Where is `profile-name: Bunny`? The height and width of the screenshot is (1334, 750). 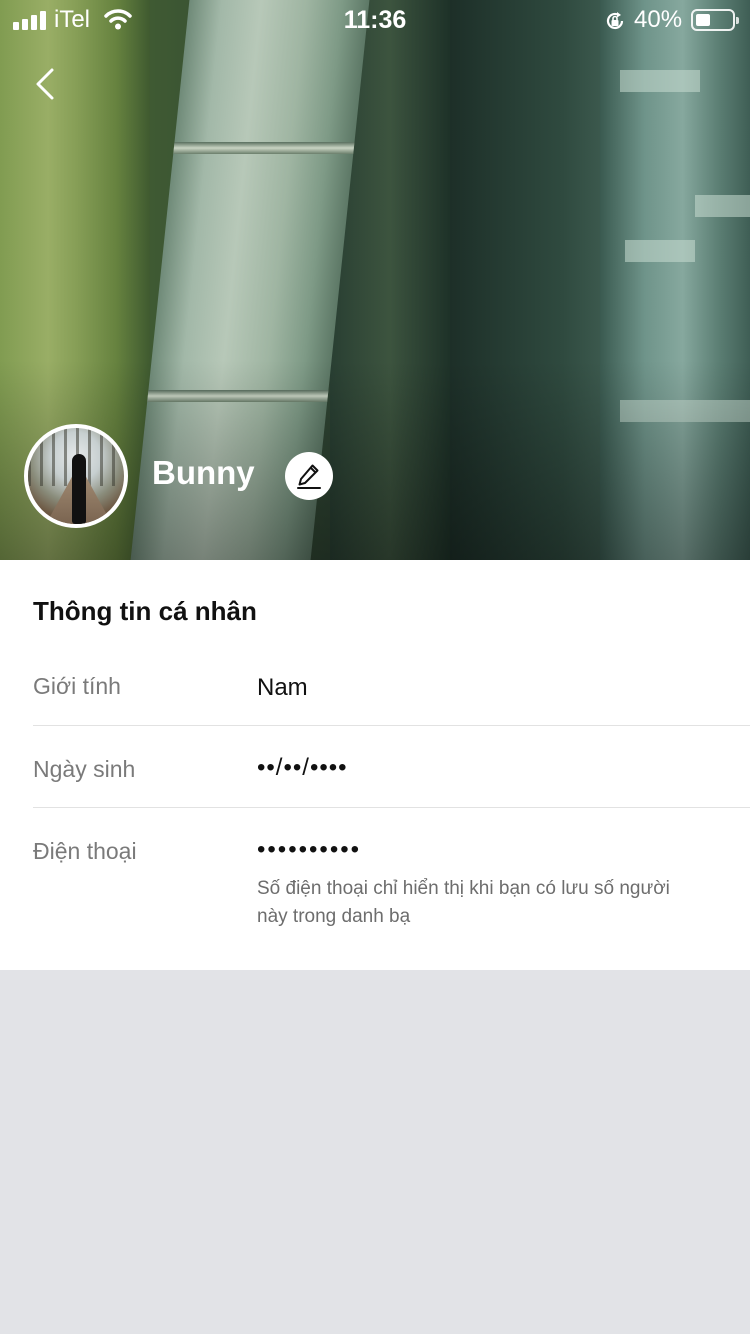 profile-name: Bunny is located at coordinates (203, 472).